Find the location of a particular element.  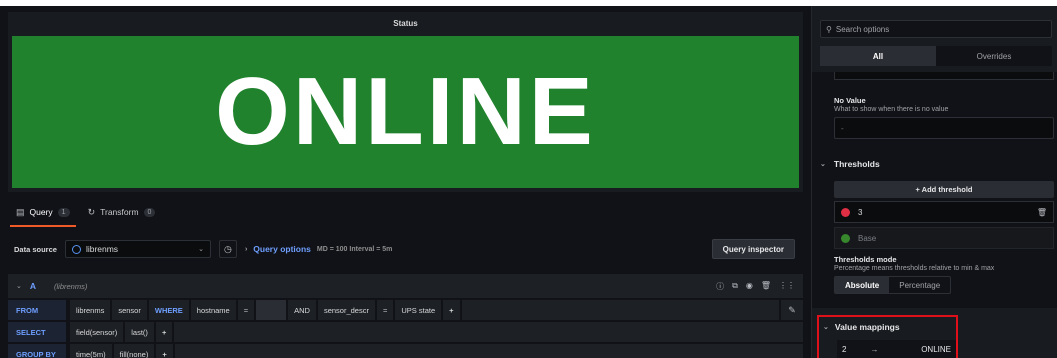

no-value-label: No Value is located at coordinates (850, 100).